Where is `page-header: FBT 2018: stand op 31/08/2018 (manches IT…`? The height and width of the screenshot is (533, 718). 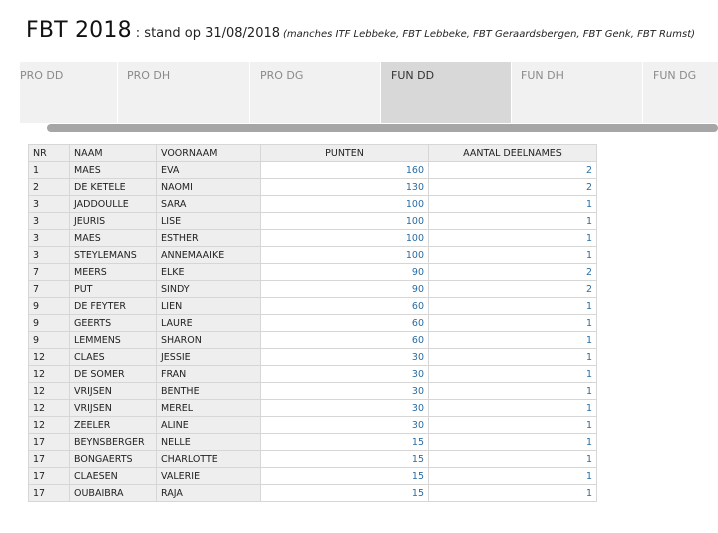 page-header: FBT 2018: stand op 31/08/2018 (manches IT… is located at coordinates (360, 30).